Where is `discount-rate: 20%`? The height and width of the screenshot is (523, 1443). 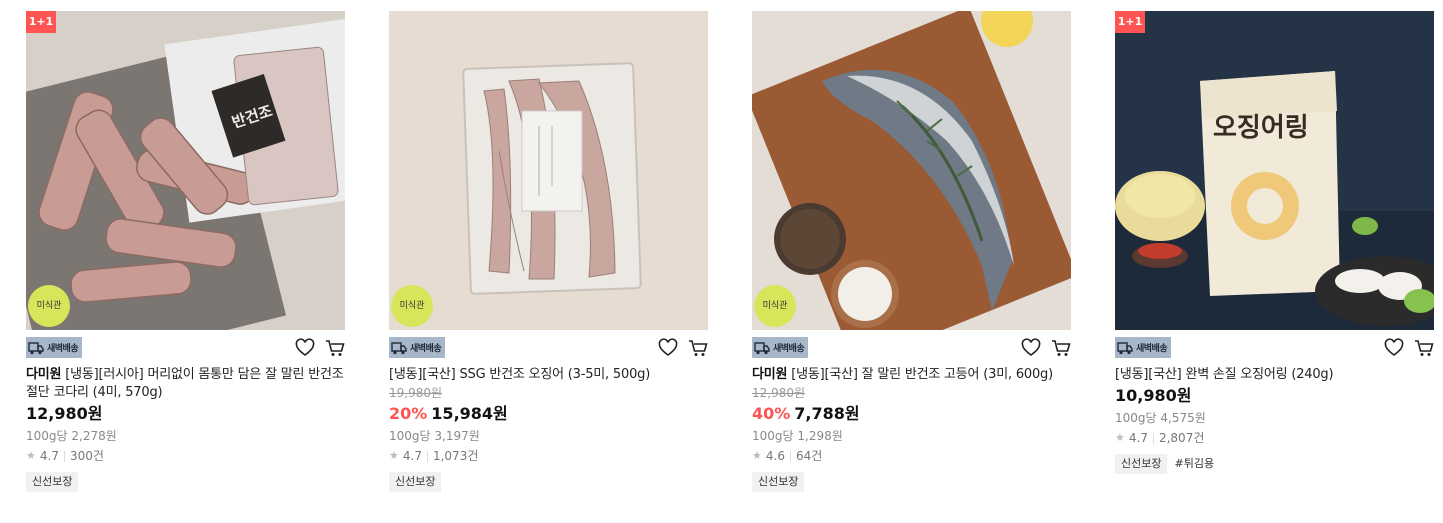 discount-rate: 20% is located at coordinates (408, 413).